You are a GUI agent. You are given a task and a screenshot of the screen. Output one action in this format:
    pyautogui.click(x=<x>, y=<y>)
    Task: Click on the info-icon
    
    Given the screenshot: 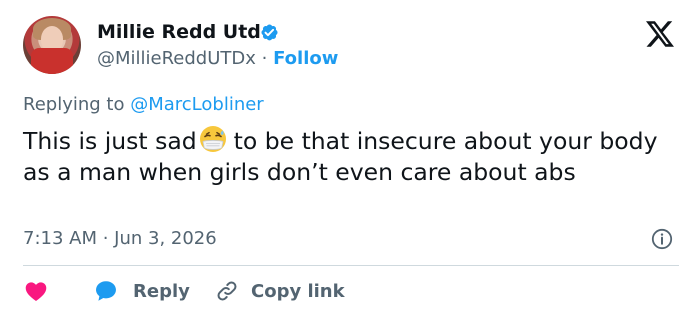 What is the action you would take?
    pyautogui.click(x=662, y=239)
    